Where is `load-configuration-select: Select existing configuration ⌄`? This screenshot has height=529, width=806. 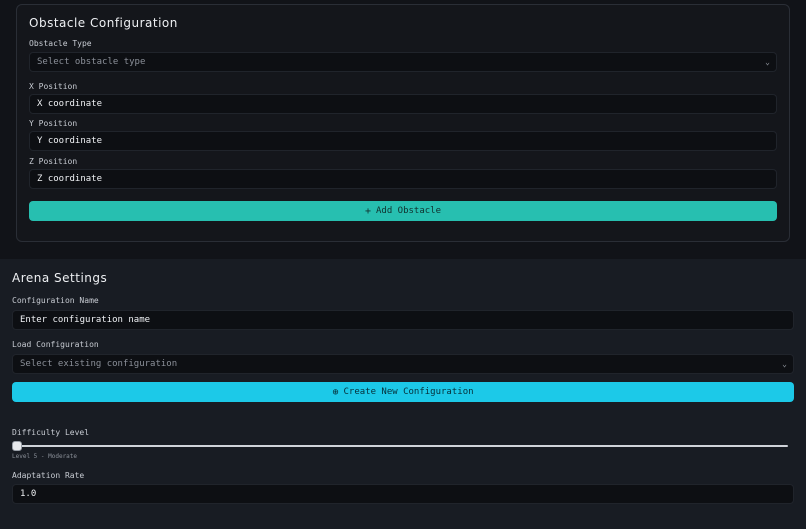
load-configuration-select: Select existing configuration ⌄ is located at coordinates (403, 364).